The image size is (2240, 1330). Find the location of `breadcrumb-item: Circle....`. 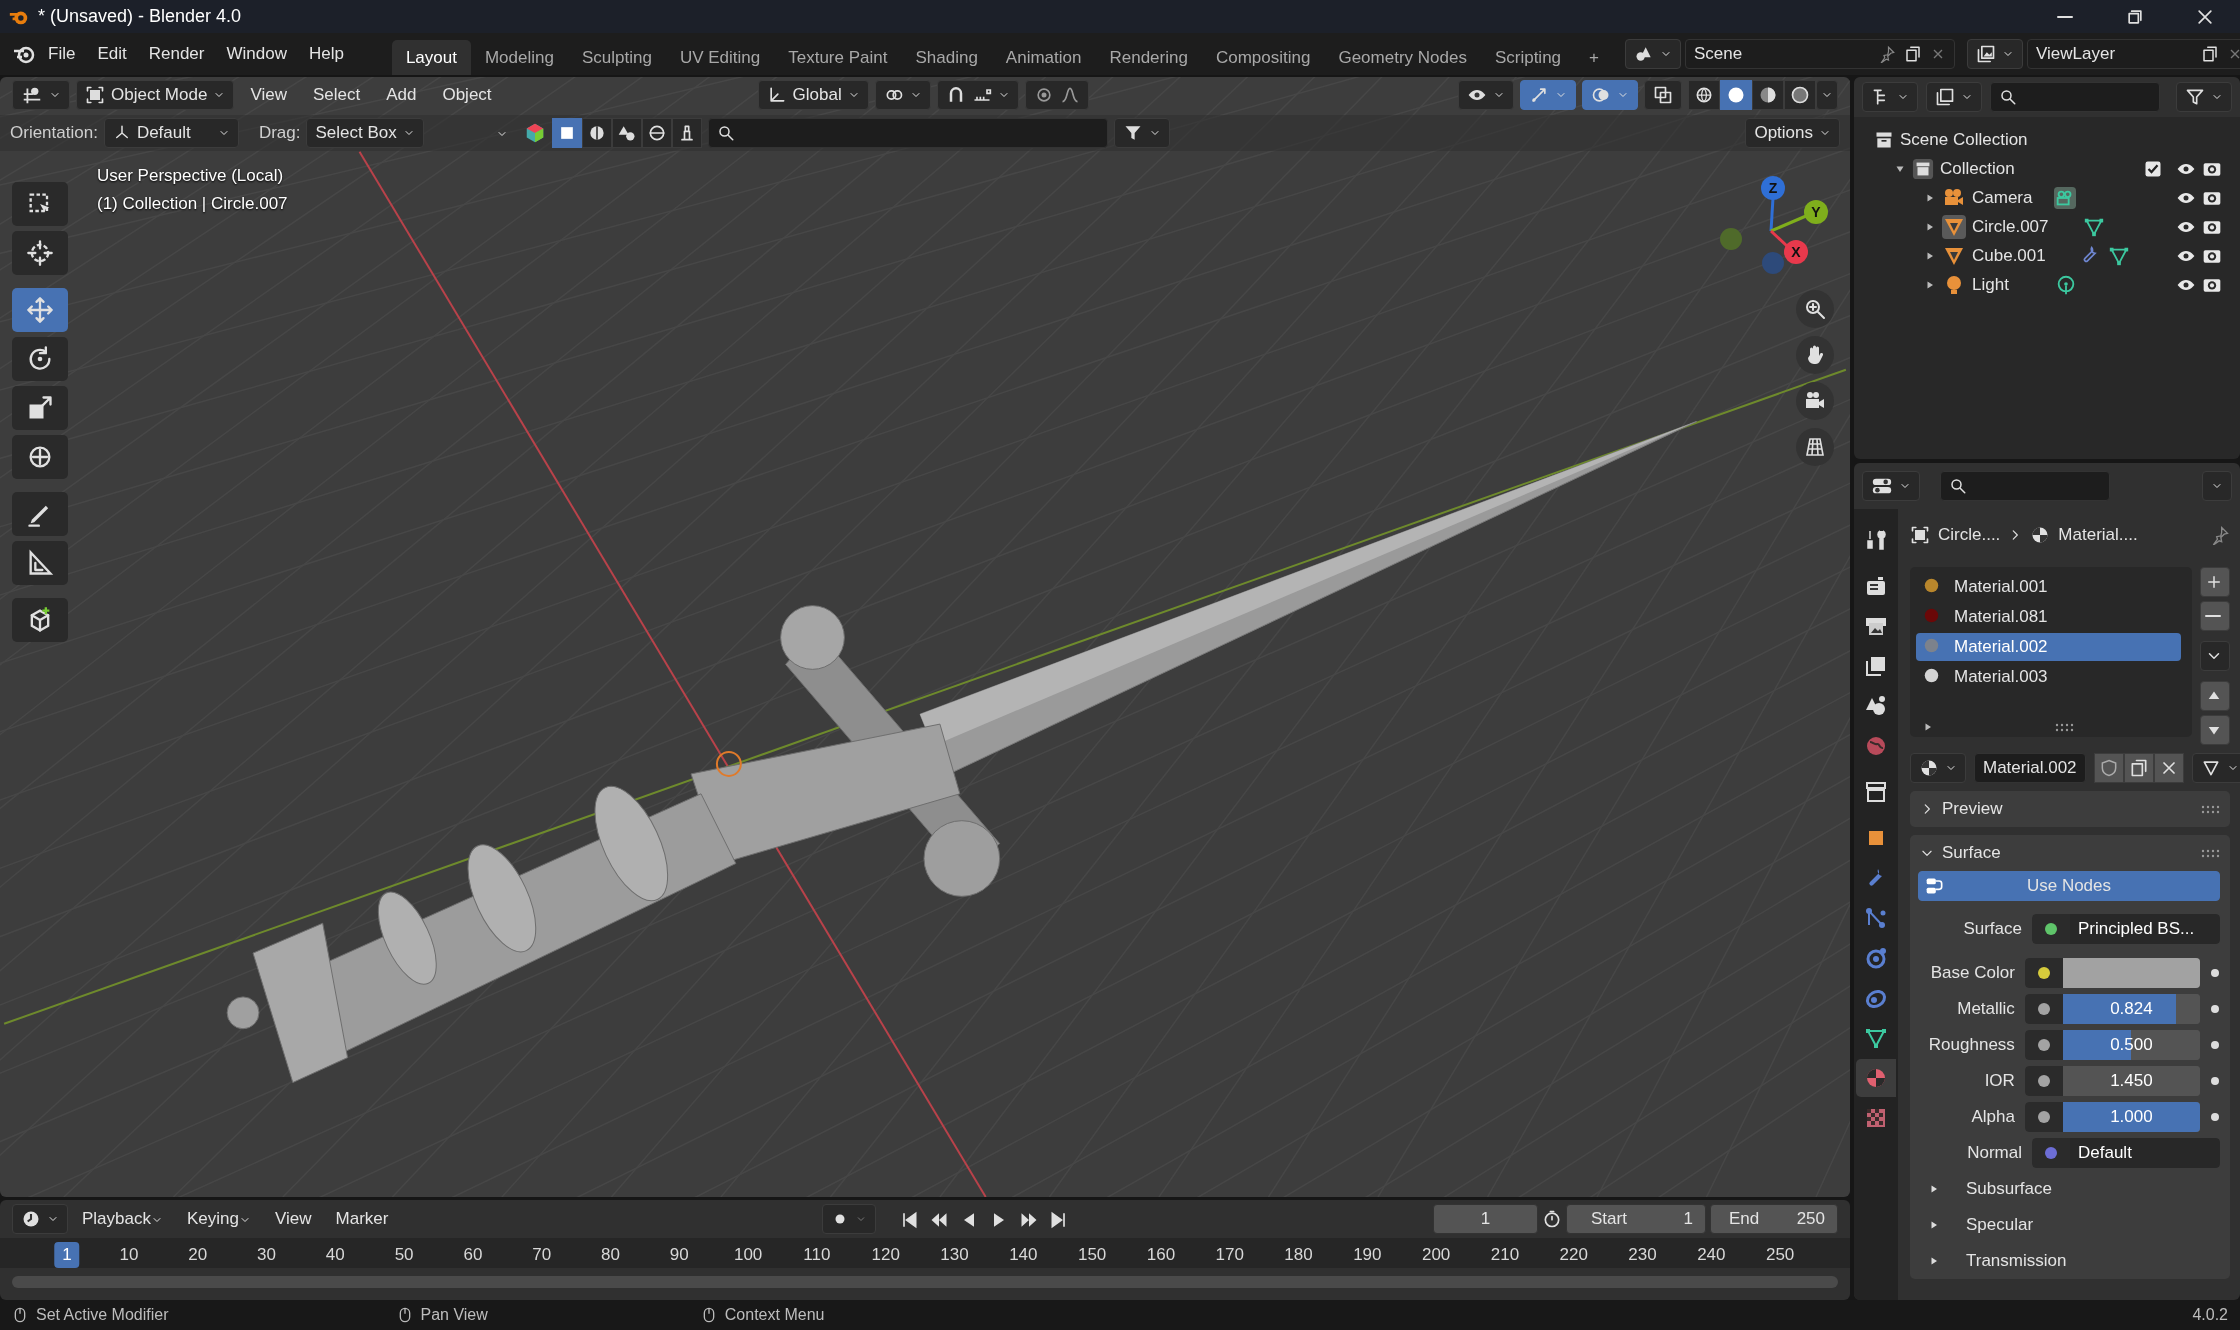

breadcrumb-item: Circle.... is located at coordinates (1969, 535).